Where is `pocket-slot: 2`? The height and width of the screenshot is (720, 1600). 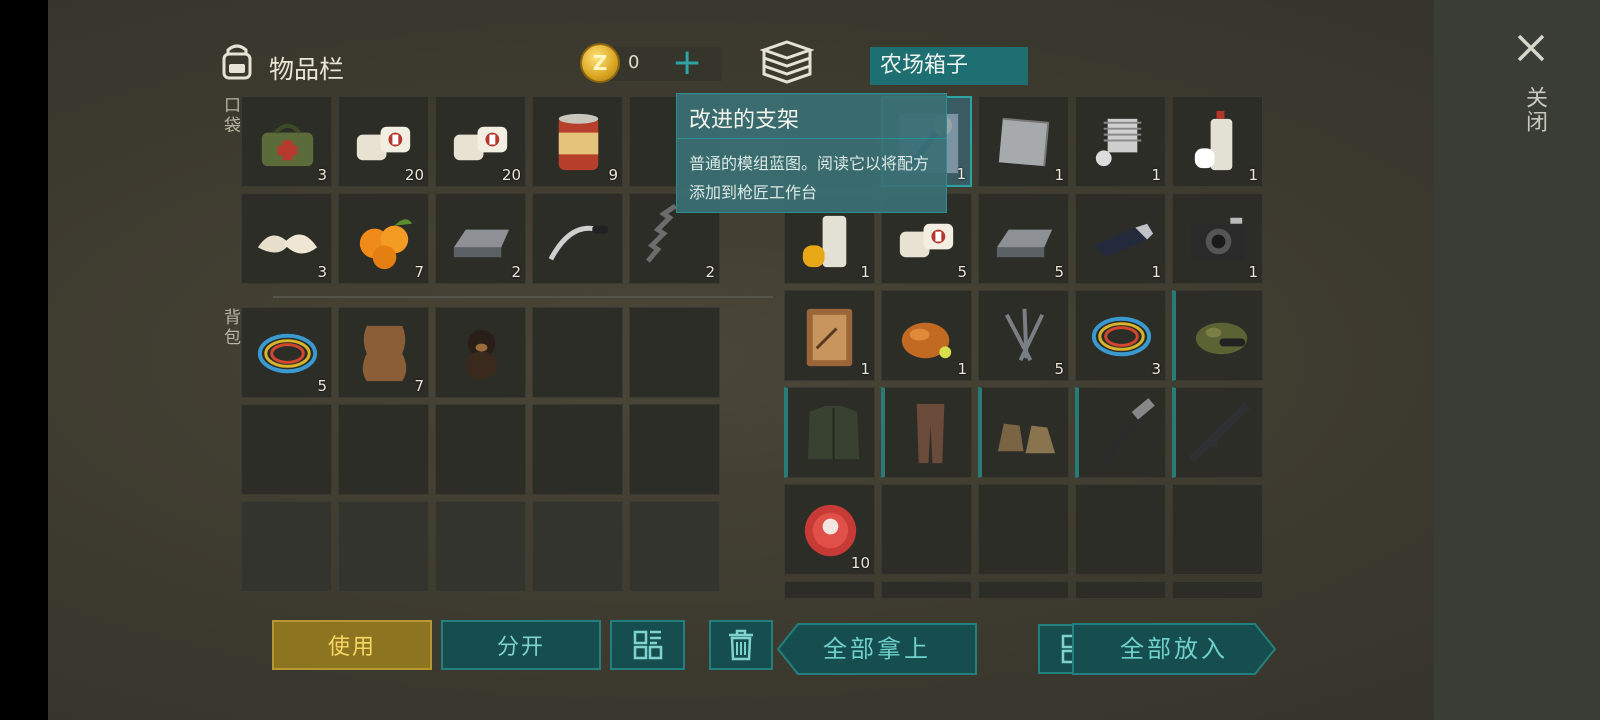 pocket-slot: 2 is located at coordinates (480, 238).